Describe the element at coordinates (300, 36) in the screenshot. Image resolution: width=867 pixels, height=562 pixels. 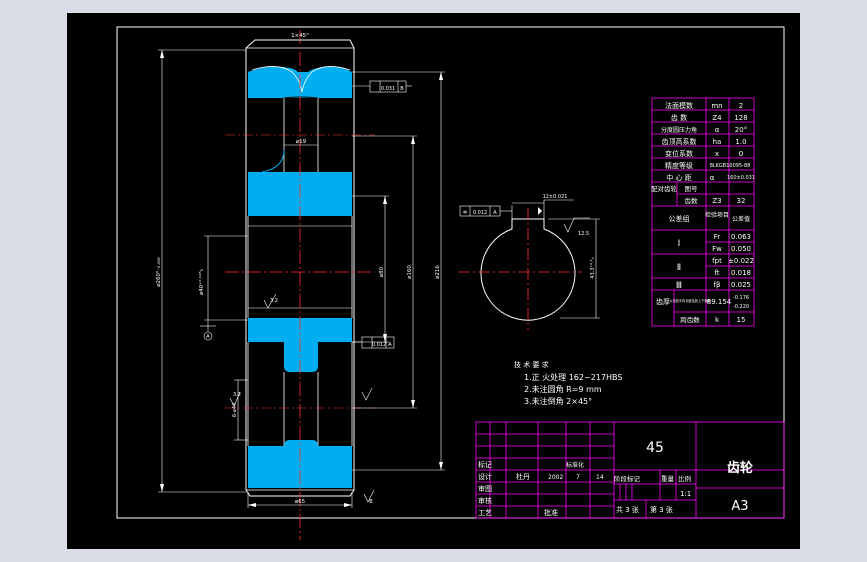
I see `chamfer-label: 1×45°` at that location.